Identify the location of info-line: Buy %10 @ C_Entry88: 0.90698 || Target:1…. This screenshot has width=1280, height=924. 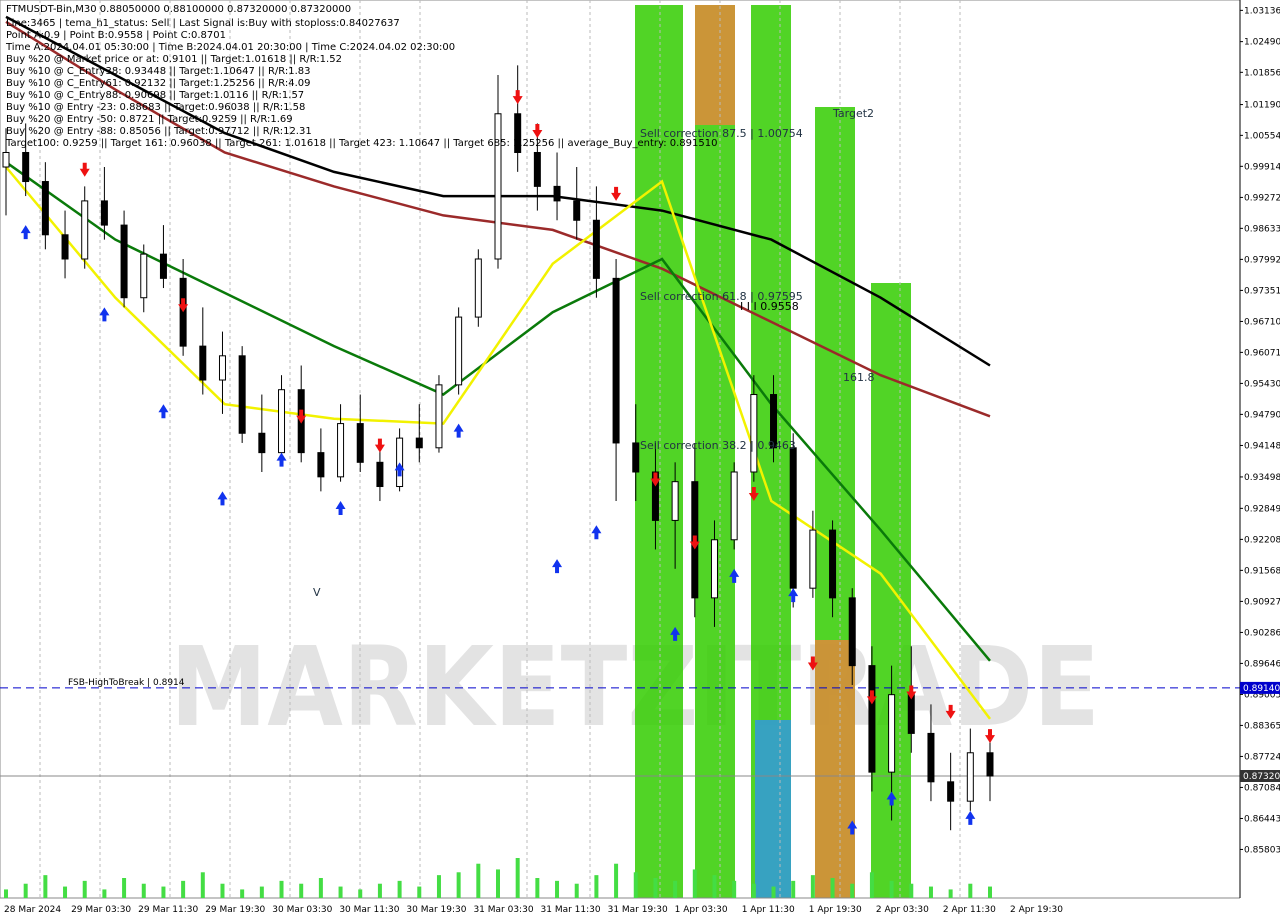
(155, 95).